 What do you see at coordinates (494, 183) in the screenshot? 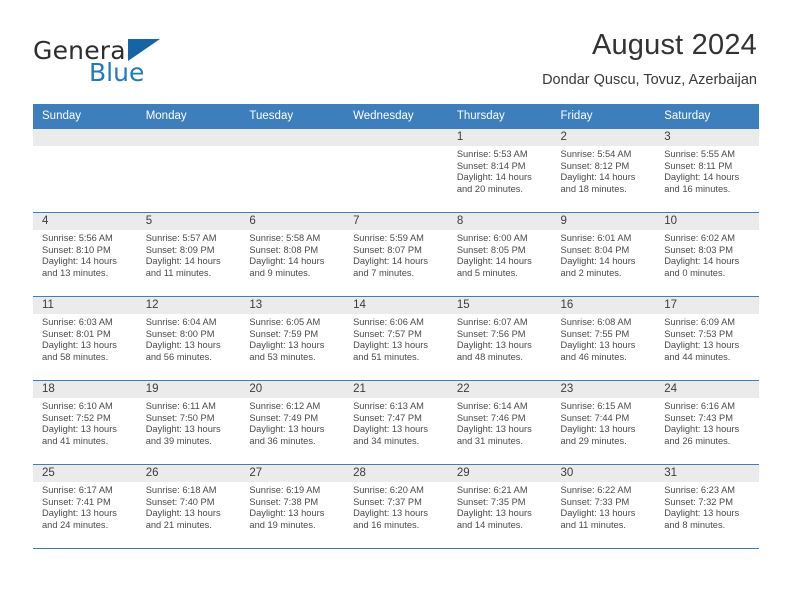
I see `daylight-text: Daylight: 14 hours and 20 minutes.` at bounding box center [494, 183].